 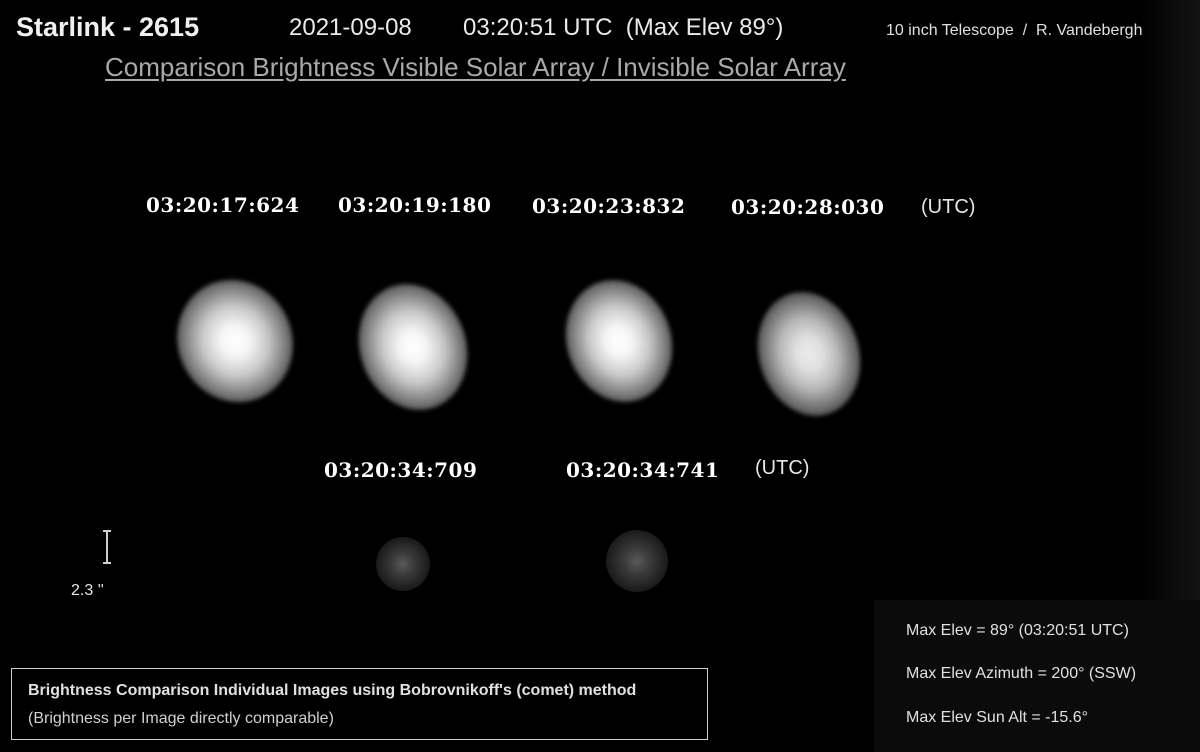 I want to click on timestamp-label: 03:20:23:832, so click(x=609, y=206).